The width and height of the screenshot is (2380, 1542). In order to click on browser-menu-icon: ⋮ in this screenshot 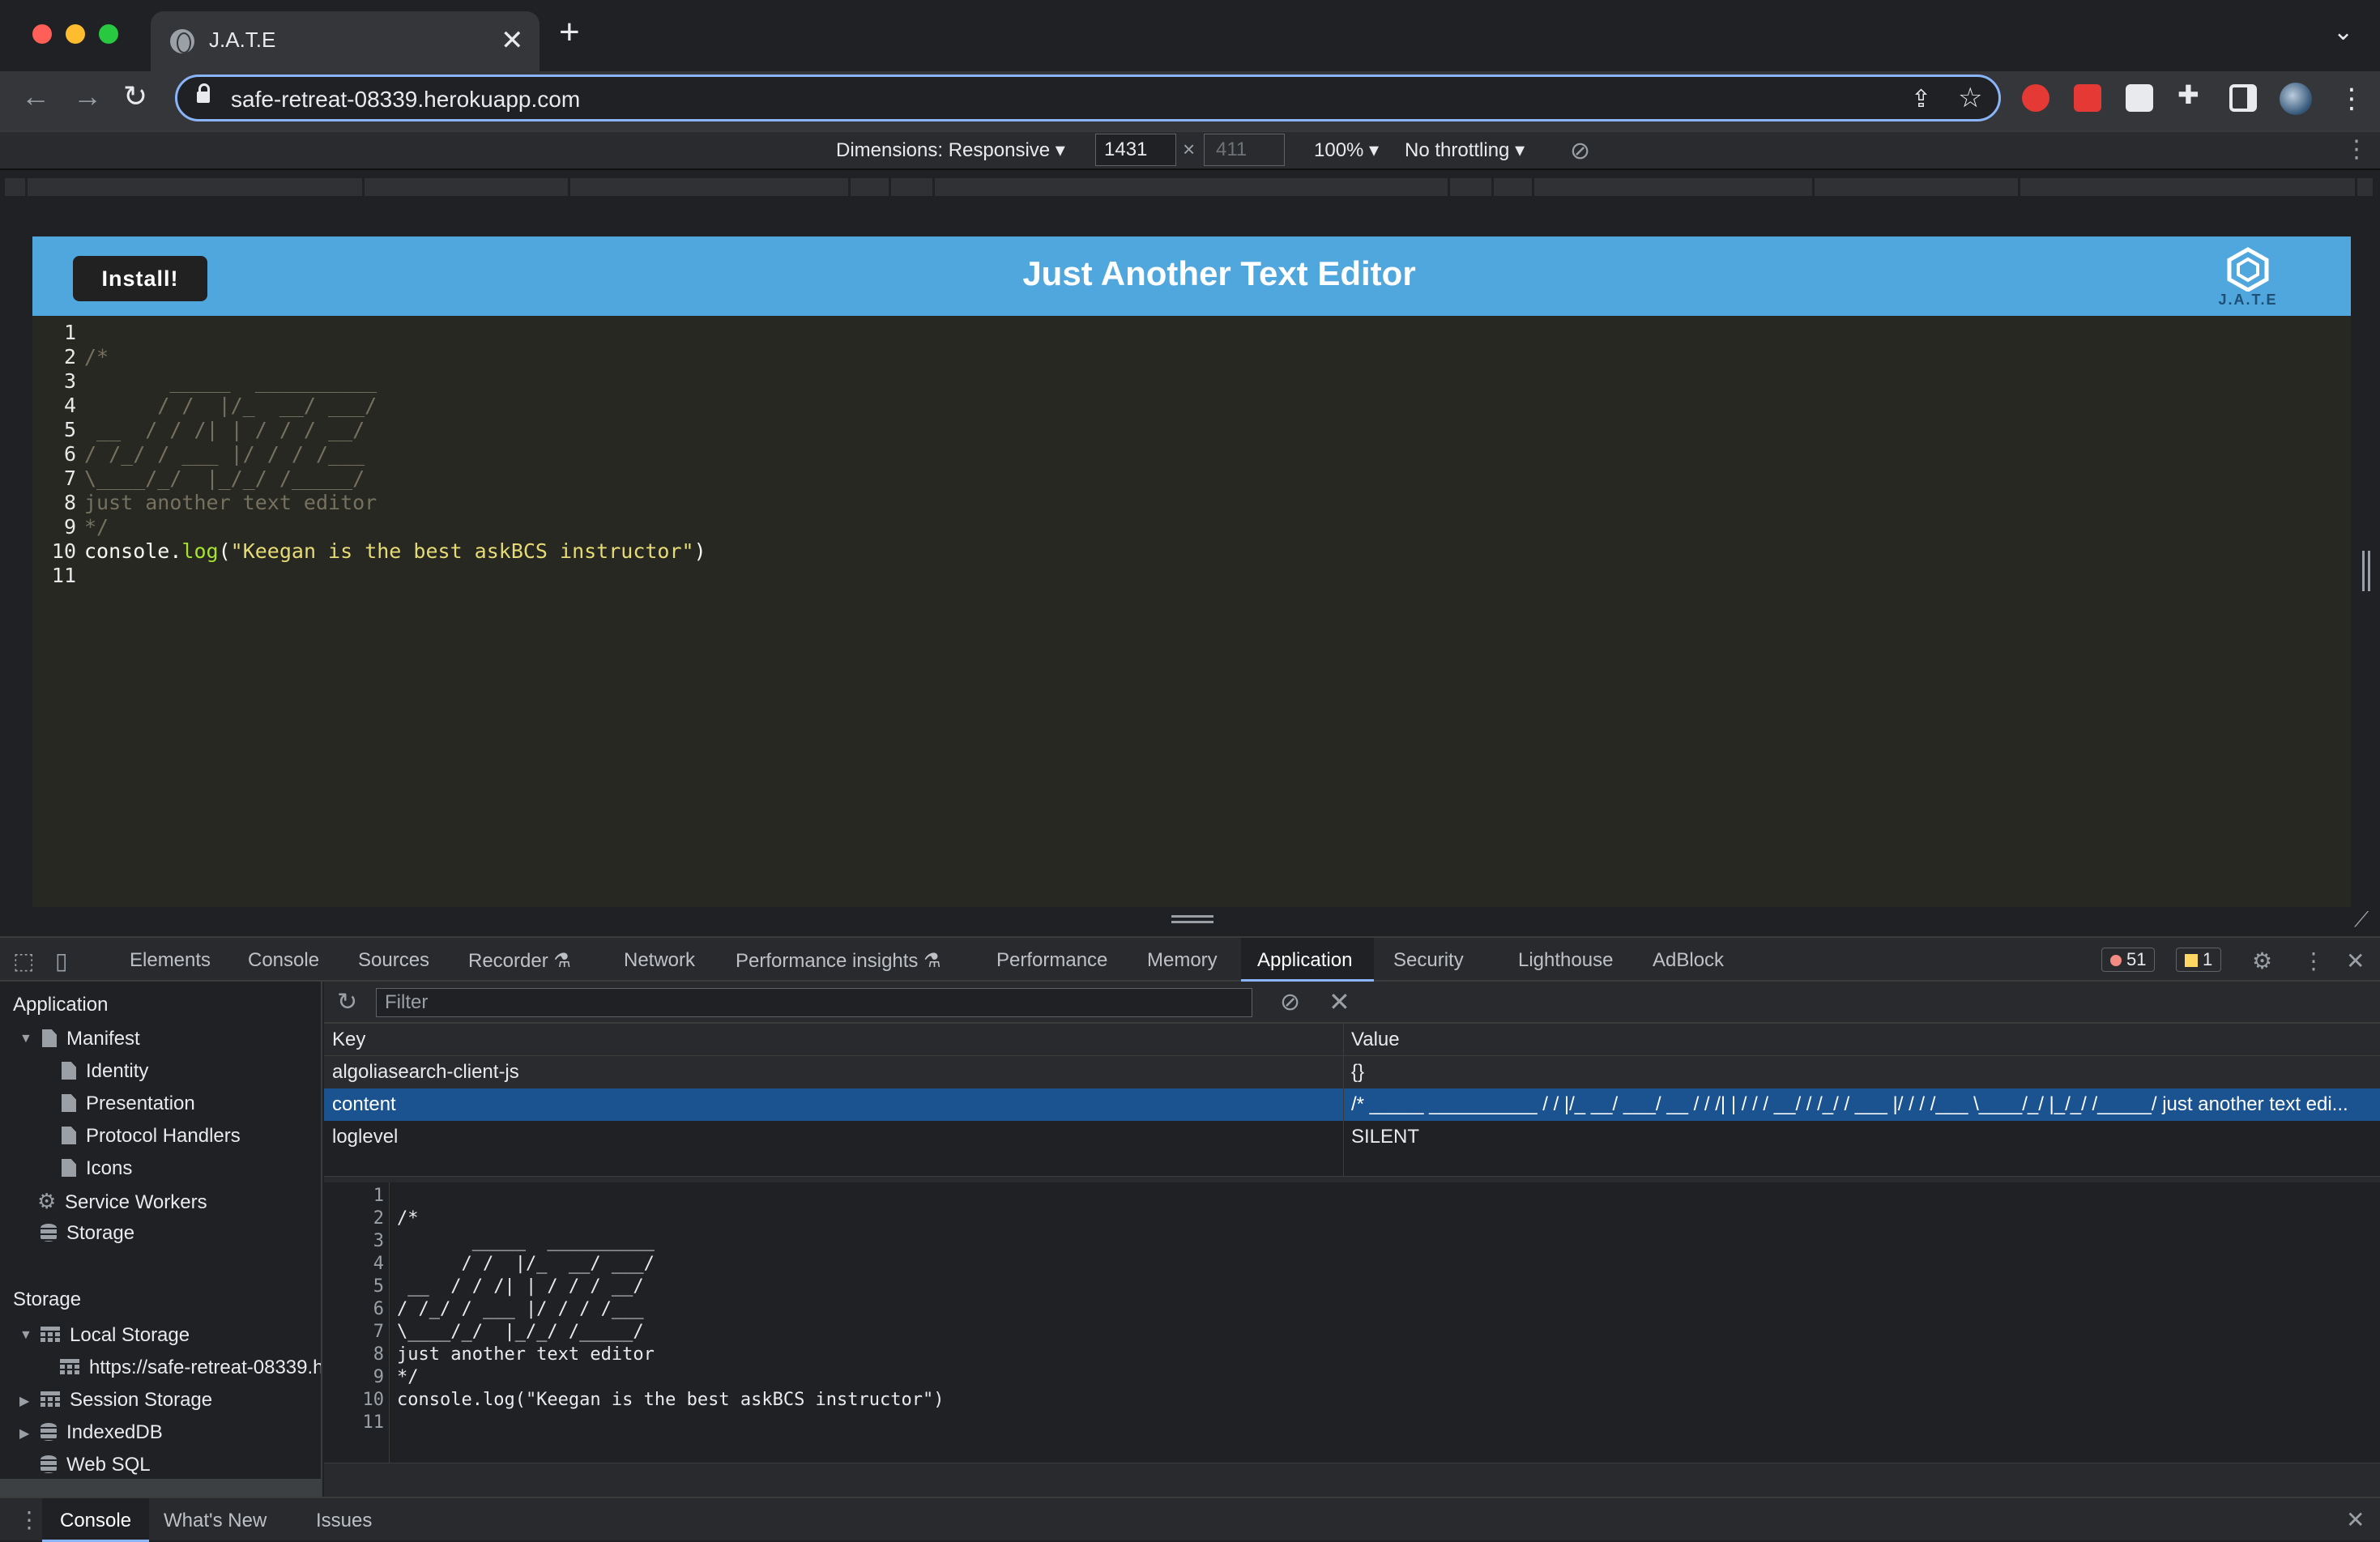, I will do `click(2351, 99)`.